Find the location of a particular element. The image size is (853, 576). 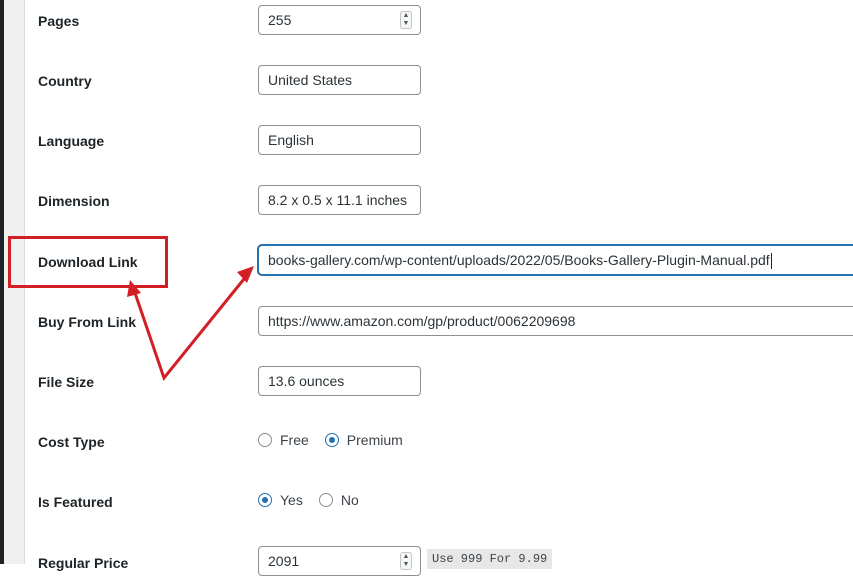

arrow-head-right-icon is located at coordinates (245, 274).